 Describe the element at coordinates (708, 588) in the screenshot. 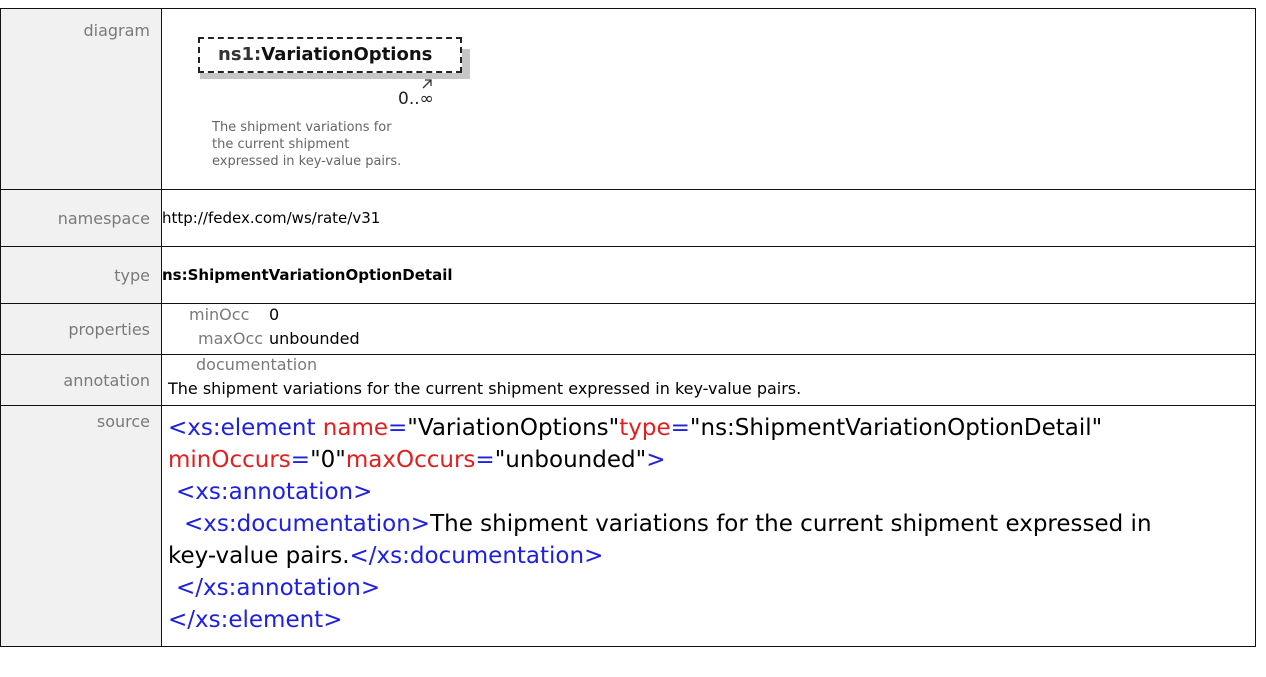

I see `source-line-6: </xs:annotation>` at that location.